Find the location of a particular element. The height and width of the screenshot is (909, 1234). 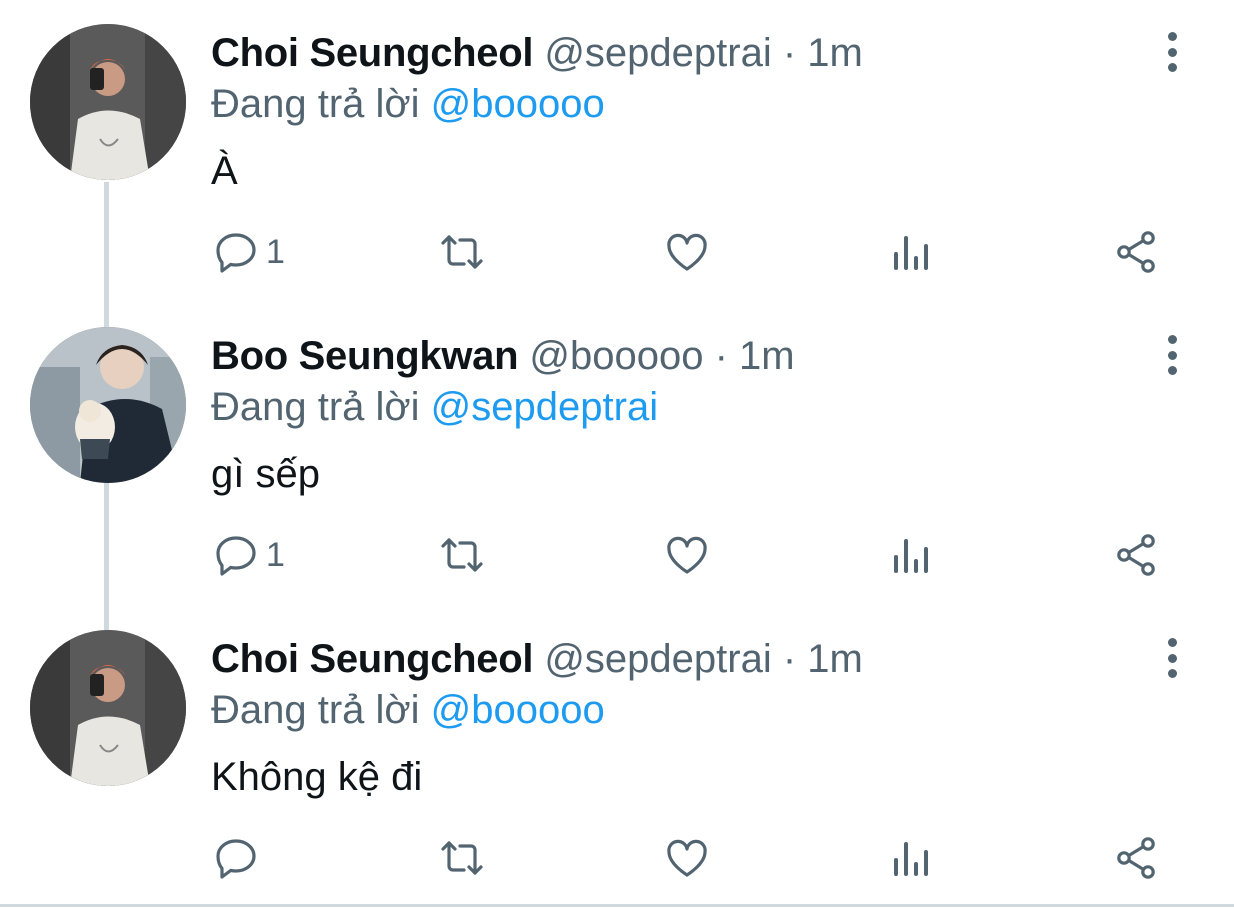

tweet-actions is located at coordinates (617, 862).